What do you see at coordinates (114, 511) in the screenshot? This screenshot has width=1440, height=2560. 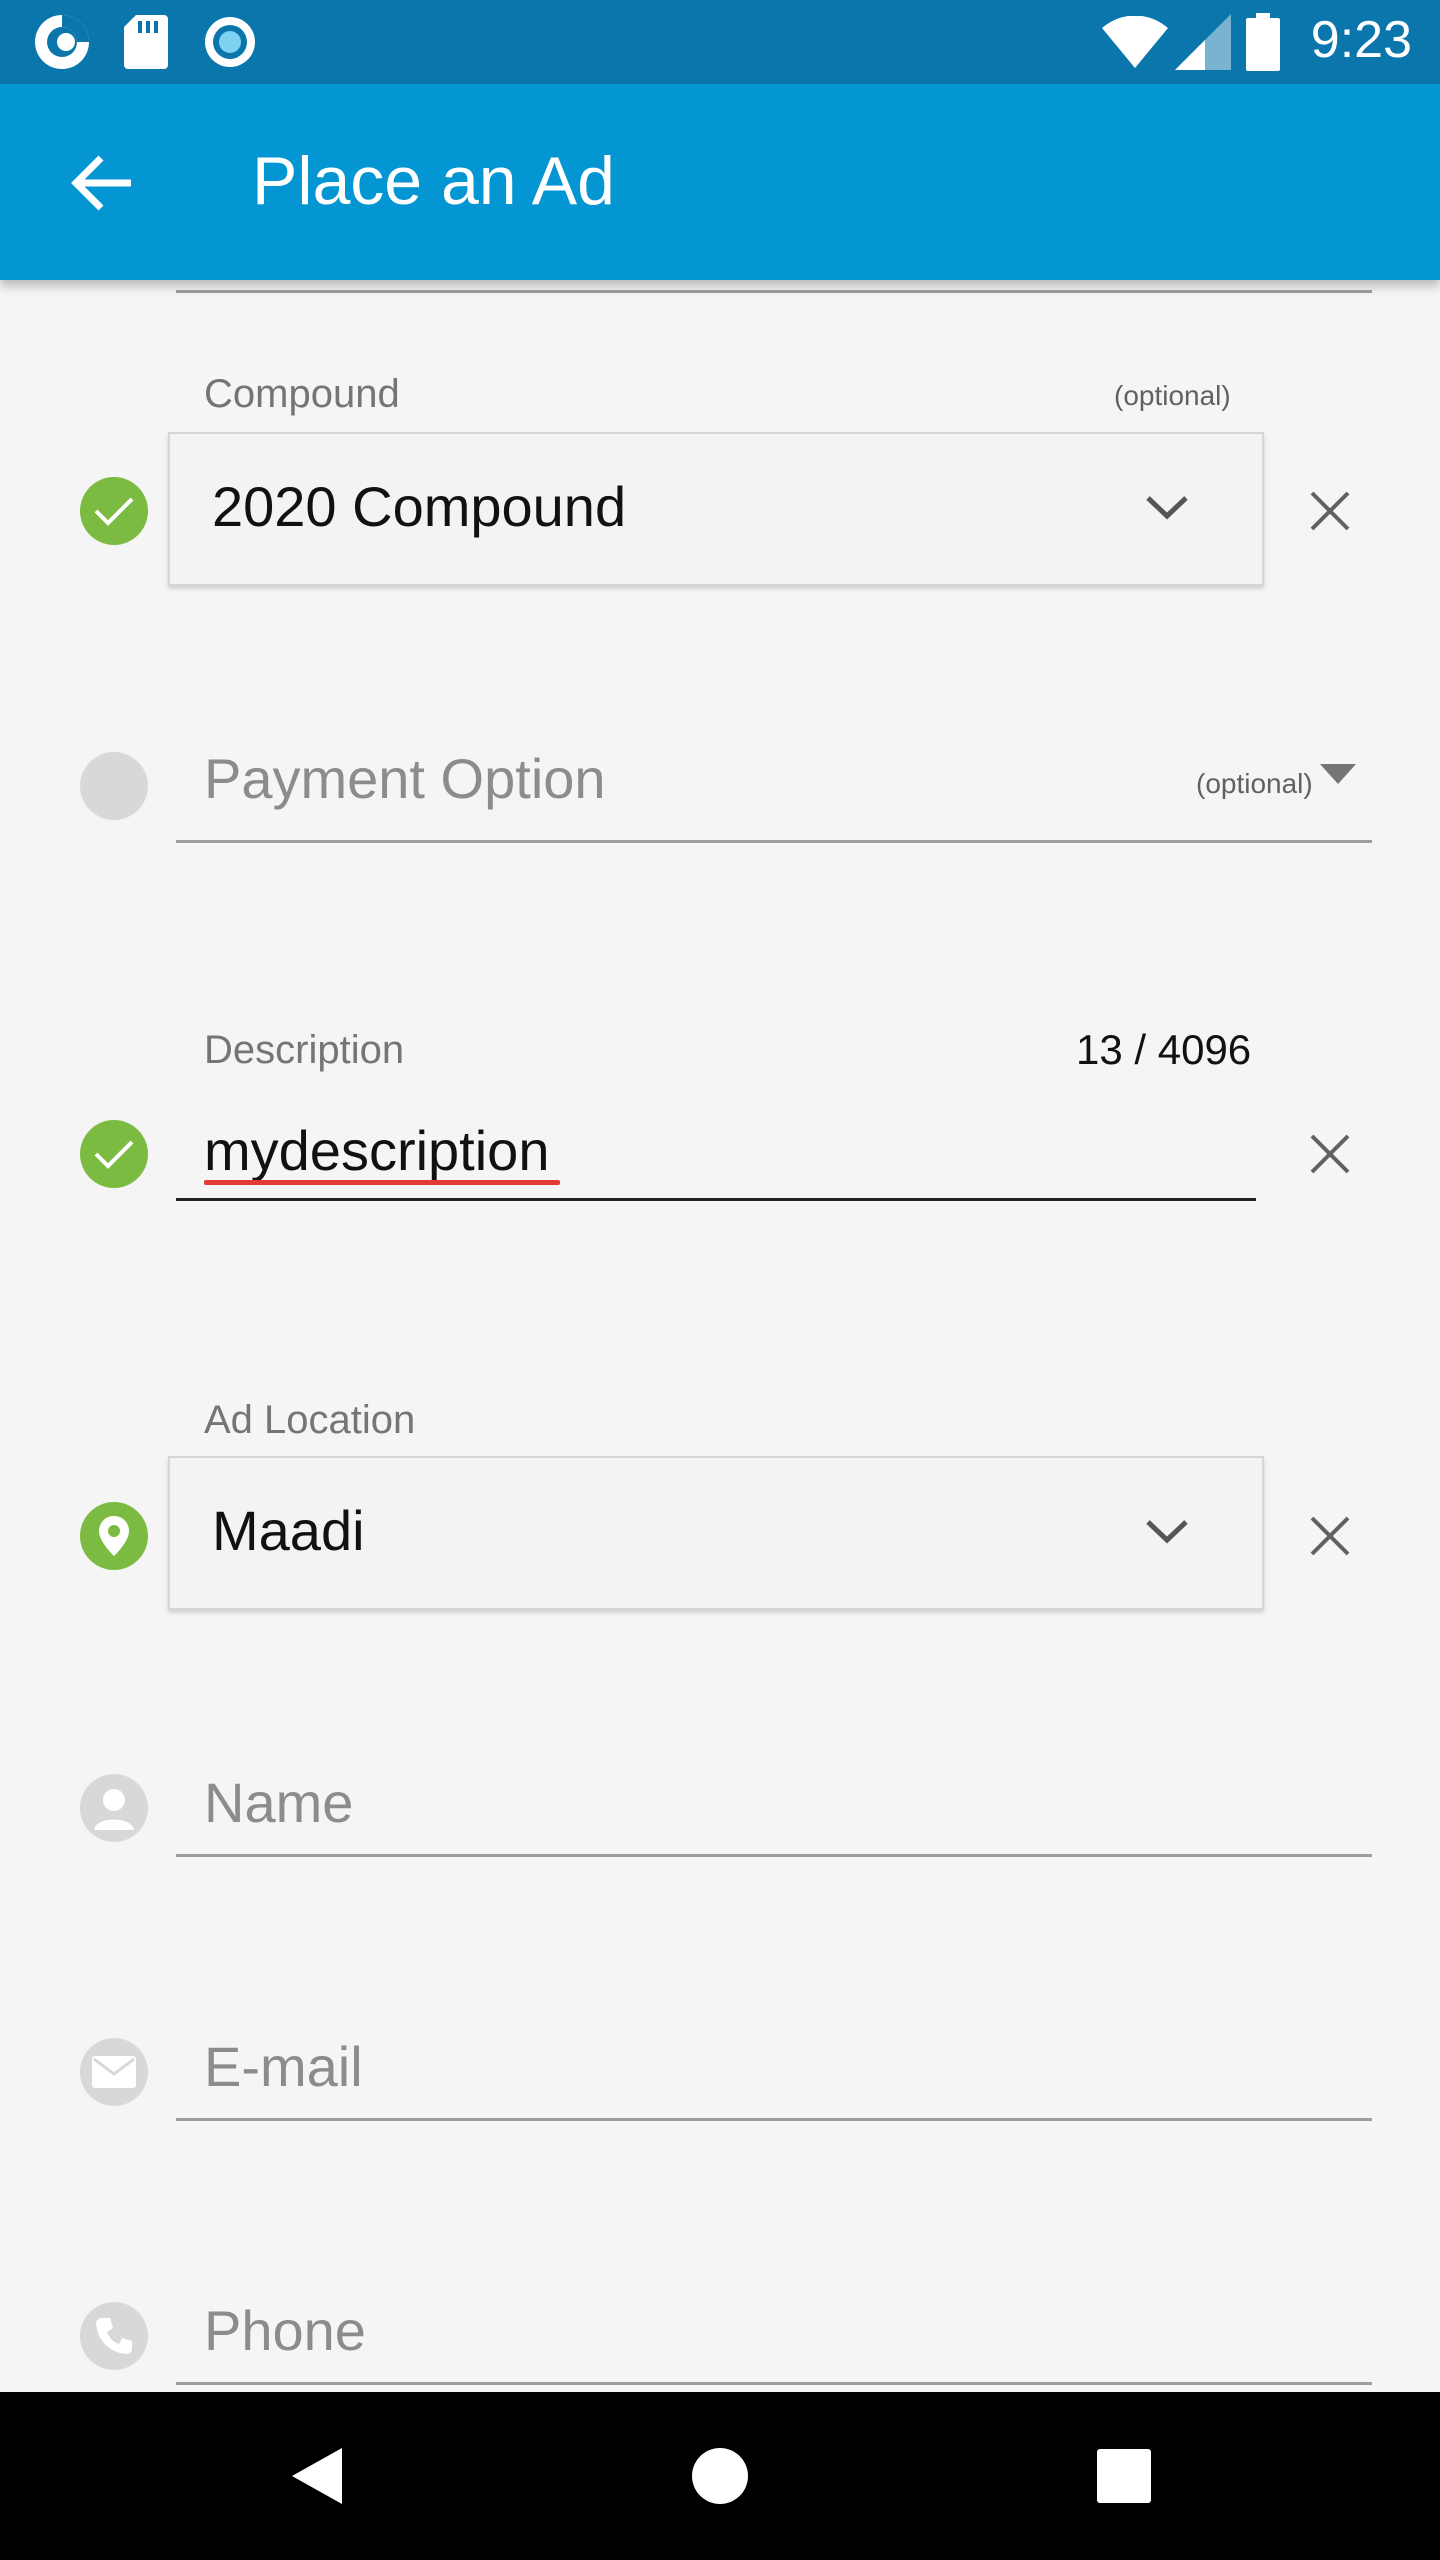 I see `compound-valid-icon` at bounding box center [114, 511].